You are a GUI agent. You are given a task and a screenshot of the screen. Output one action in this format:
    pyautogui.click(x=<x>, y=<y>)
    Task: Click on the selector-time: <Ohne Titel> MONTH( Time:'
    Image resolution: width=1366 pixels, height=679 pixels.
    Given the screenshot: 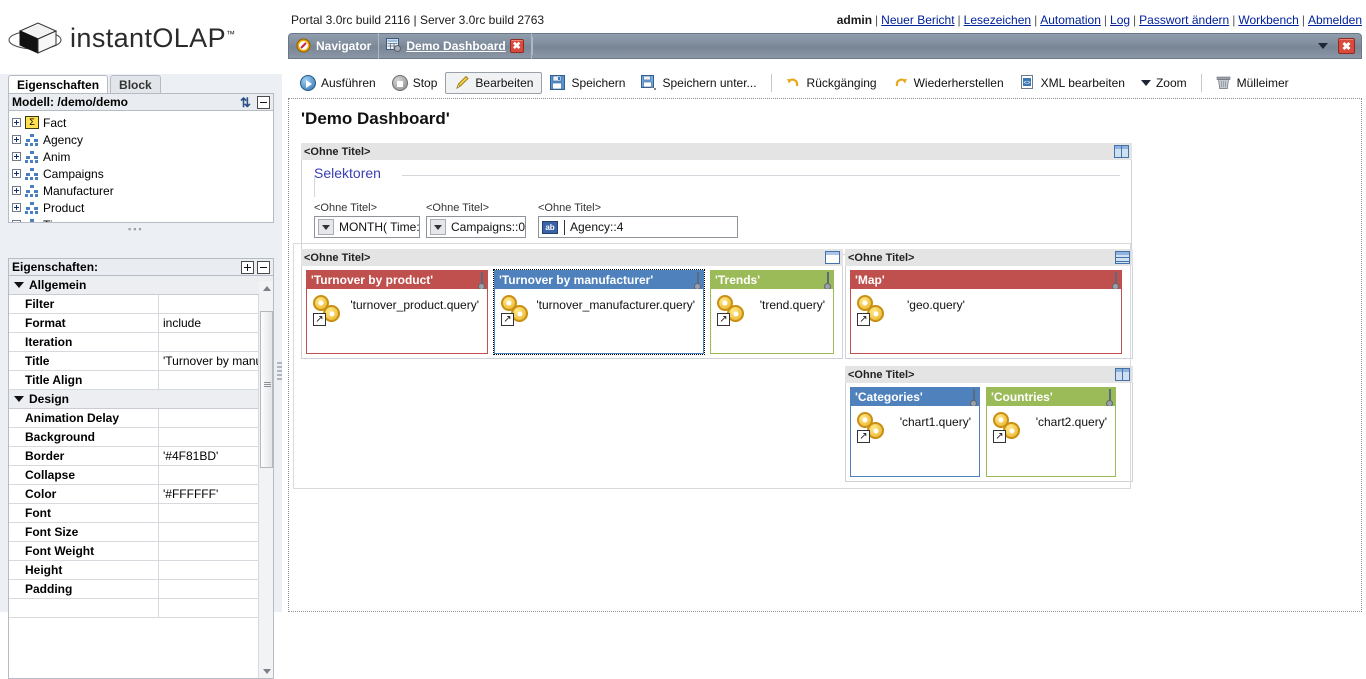 What is the action you would take?
    pyautogui.click(x=367, y=220)
    